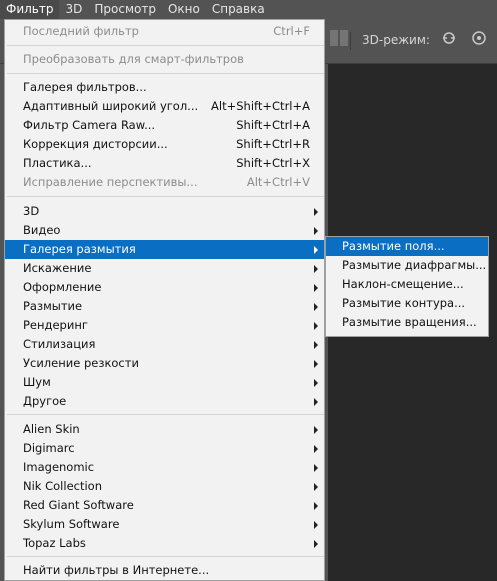 Image resolution: width=497 pixels, height=581 pixels. What do you see at coordinates (164, 467) in the screenshot?
I see `menu-item-imagenomic: Imagenomic` at bounding box center [164, 467].